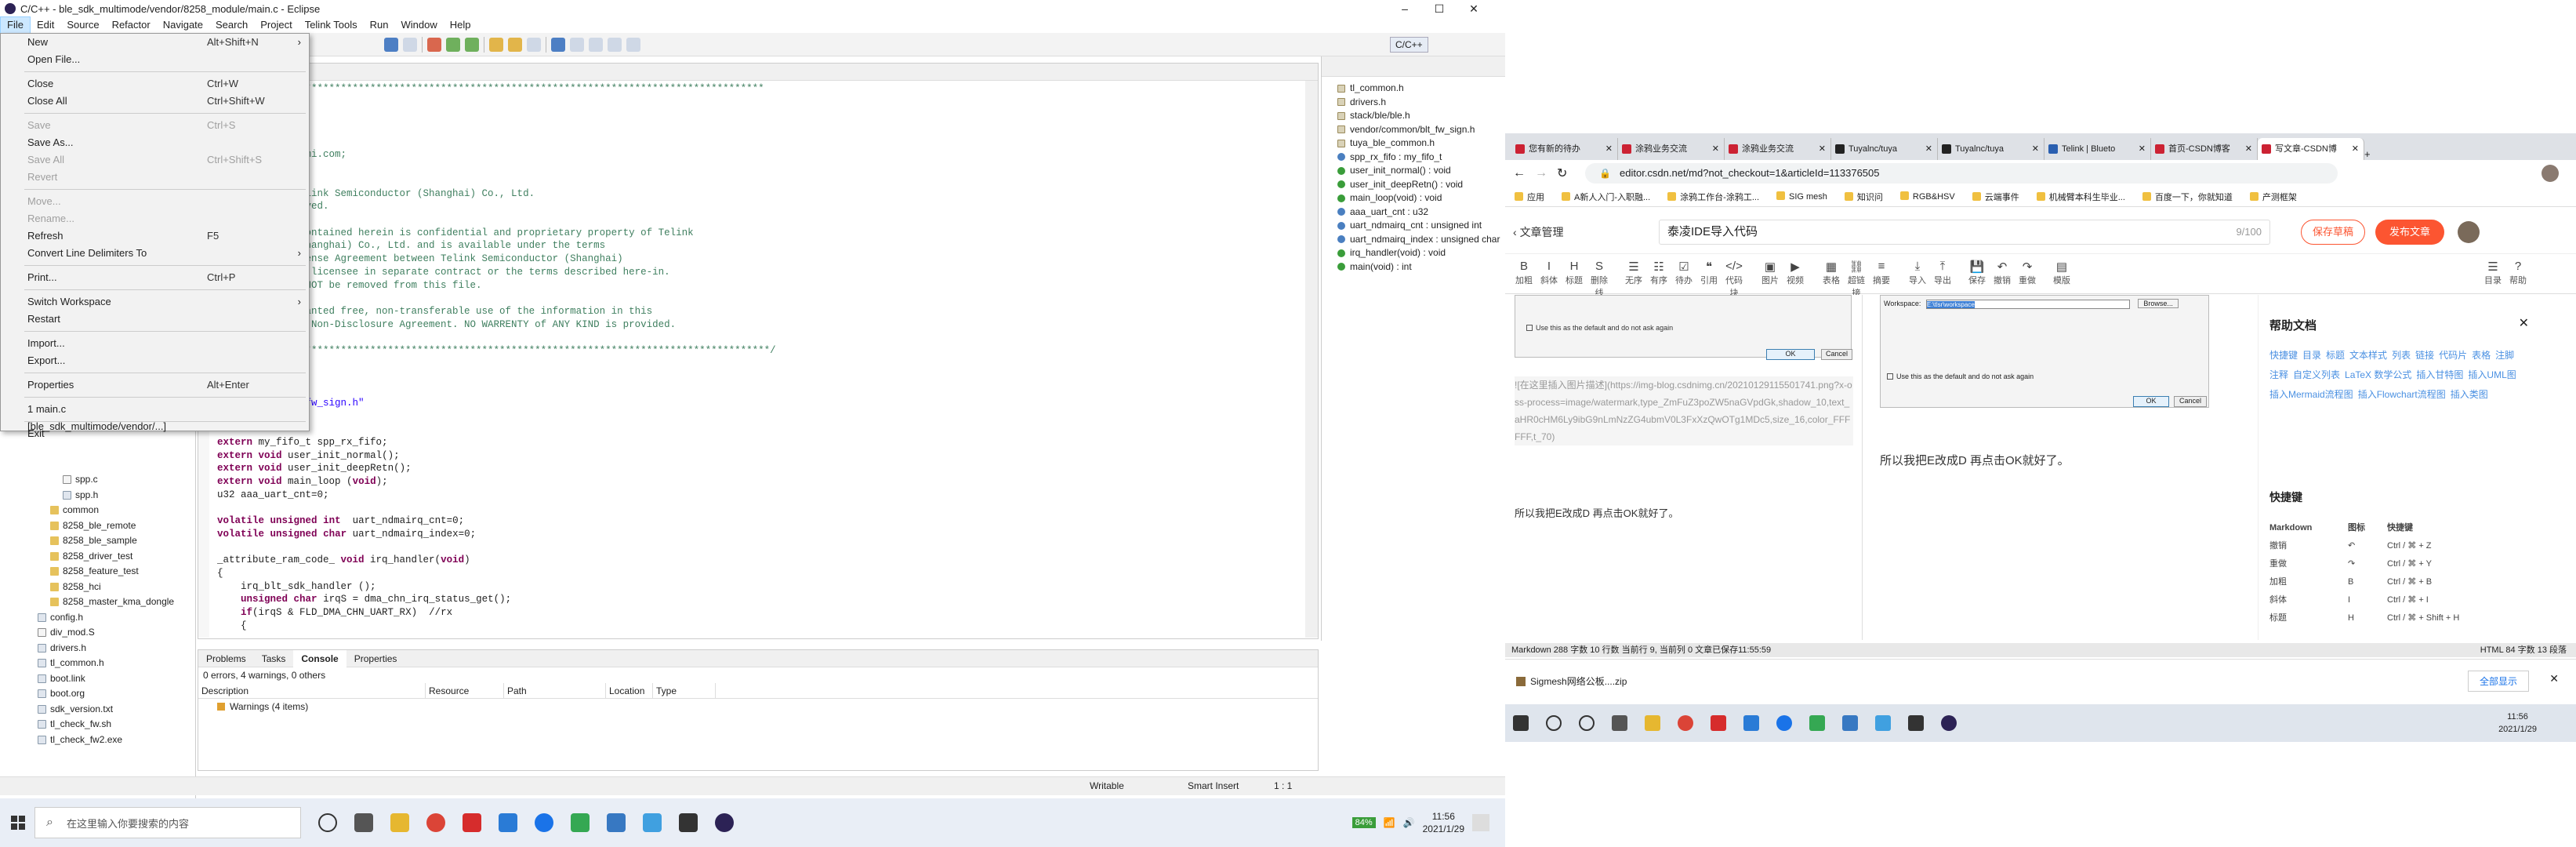 This screenshot has width=2576, height=847. Describe the element at coordinates (410, 44) in the screenshot. I see `build-config-icon` at that location.